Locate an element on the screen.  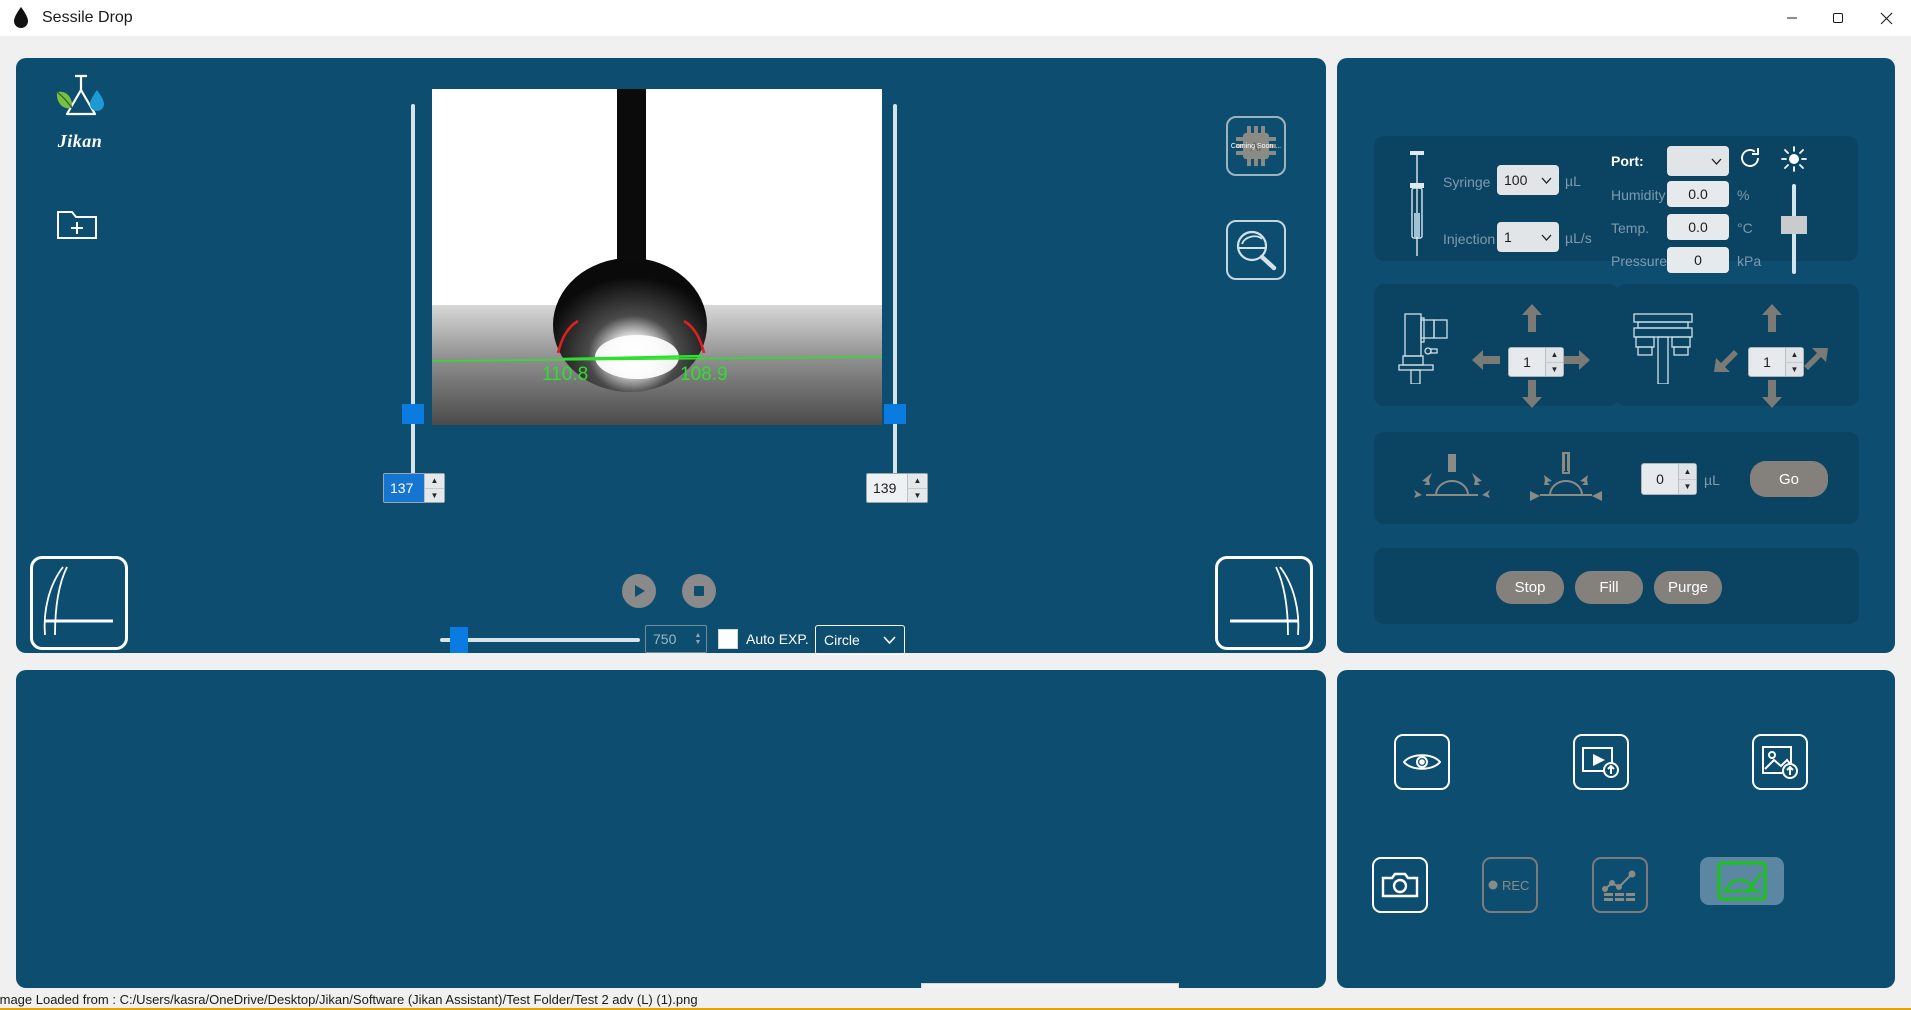
exposure-slider-thumb is located at coordinates (459, 640).